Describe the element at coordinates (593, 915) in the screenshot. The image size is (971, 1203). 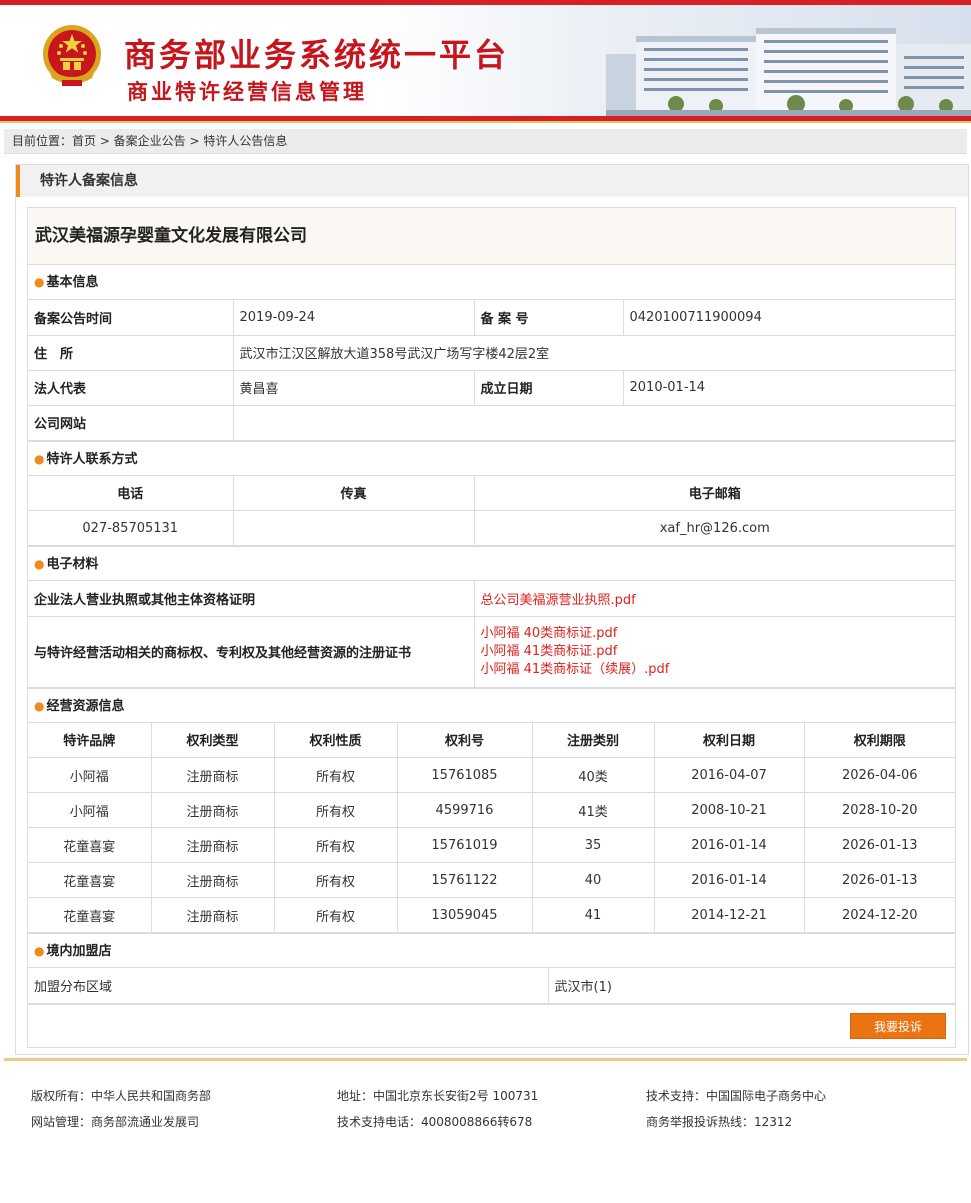
I see `cell-reg-class: 41` at that location.